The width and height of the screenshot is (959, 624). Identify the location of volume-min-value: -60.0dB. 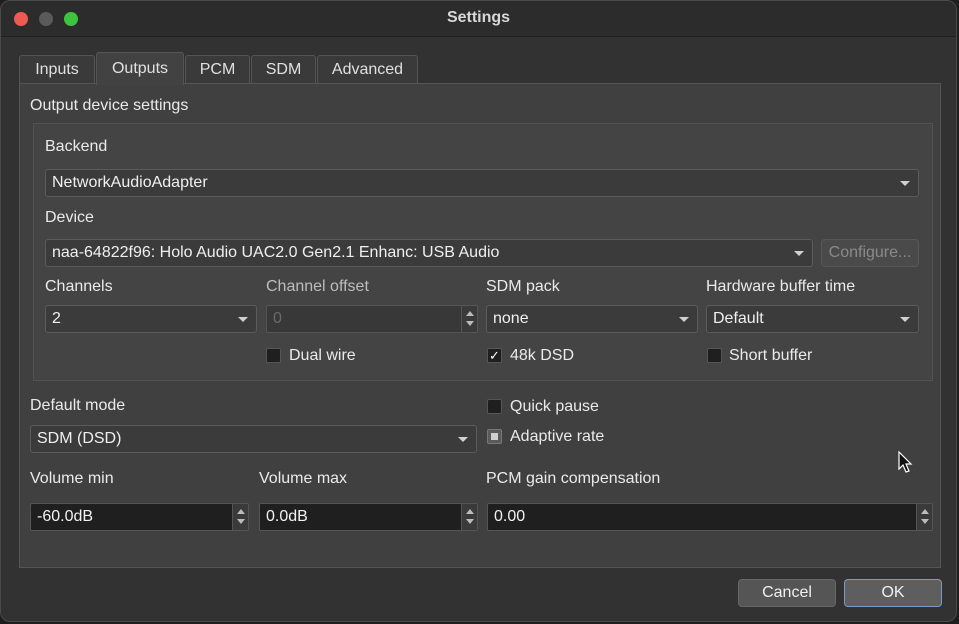
(65, 516).